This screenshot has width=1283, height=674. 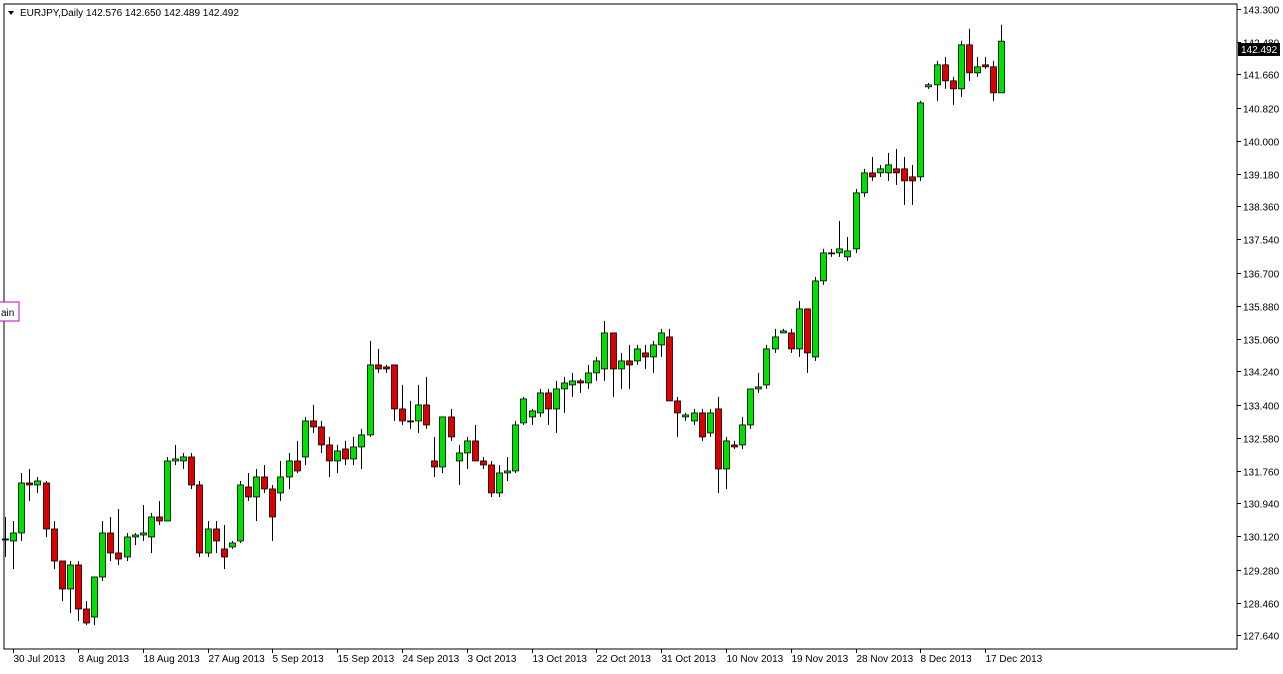 What do you see at coordinates (624, 659) in the screenshot?
I see `x-tick-label: 22 Oct 2013` at bounding box center [624, 659].